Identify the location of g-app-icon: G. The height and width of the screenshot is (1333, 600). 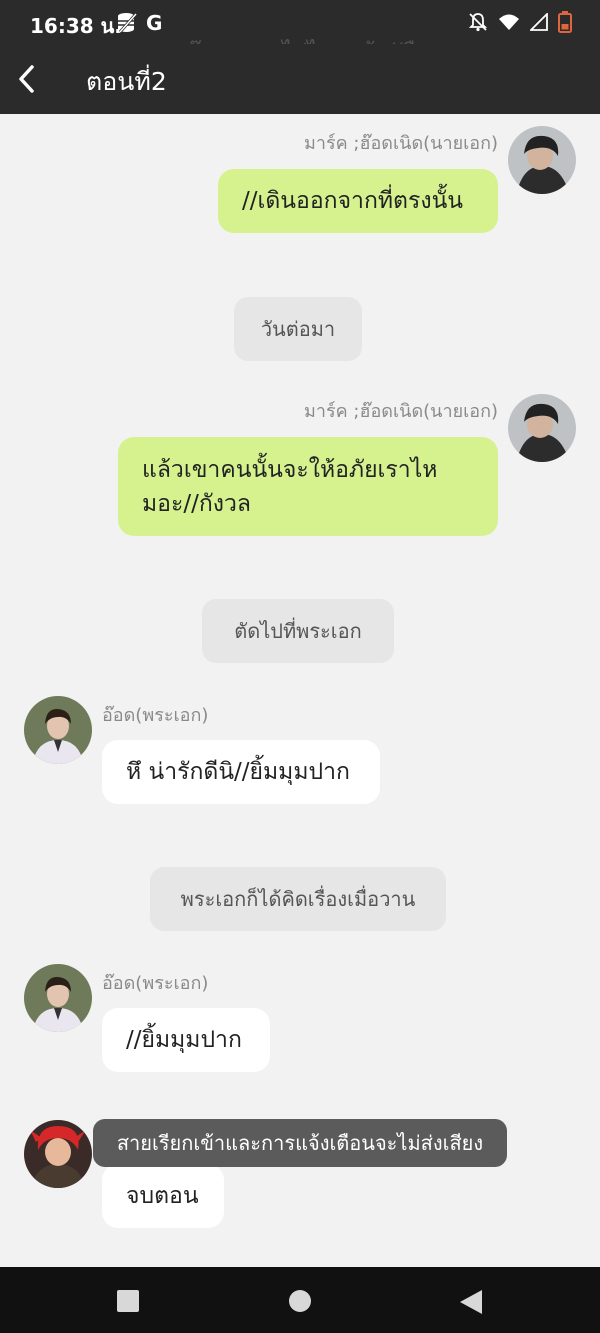
(154, 23).